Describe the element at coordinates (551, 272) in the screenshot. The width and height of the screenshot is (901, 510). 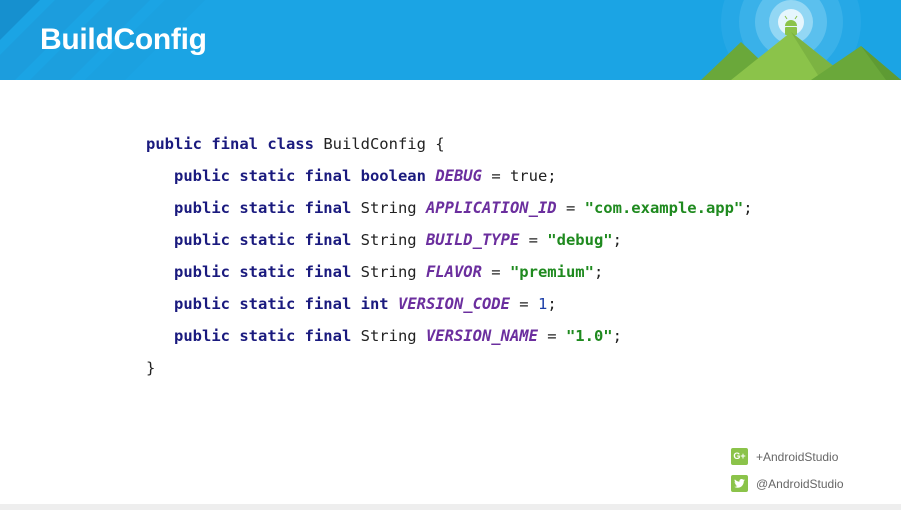
I see `code-string: "premium"` at that location.